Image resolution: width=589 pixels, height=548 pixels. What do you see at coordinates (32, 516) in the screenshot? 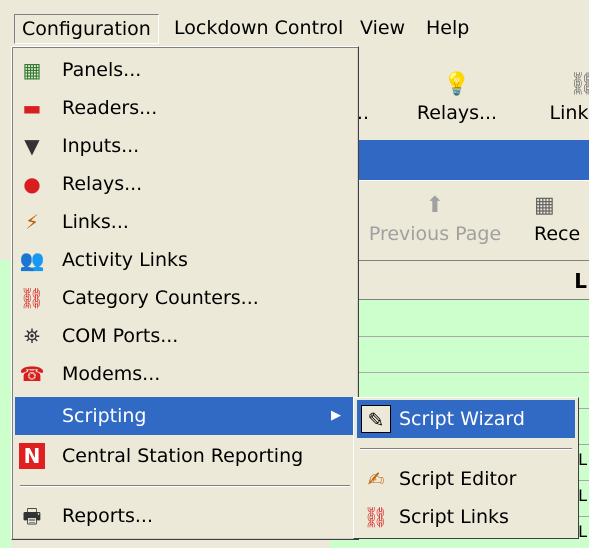
I see `printer-icon: 🖶` at bounding box center [32, 516].